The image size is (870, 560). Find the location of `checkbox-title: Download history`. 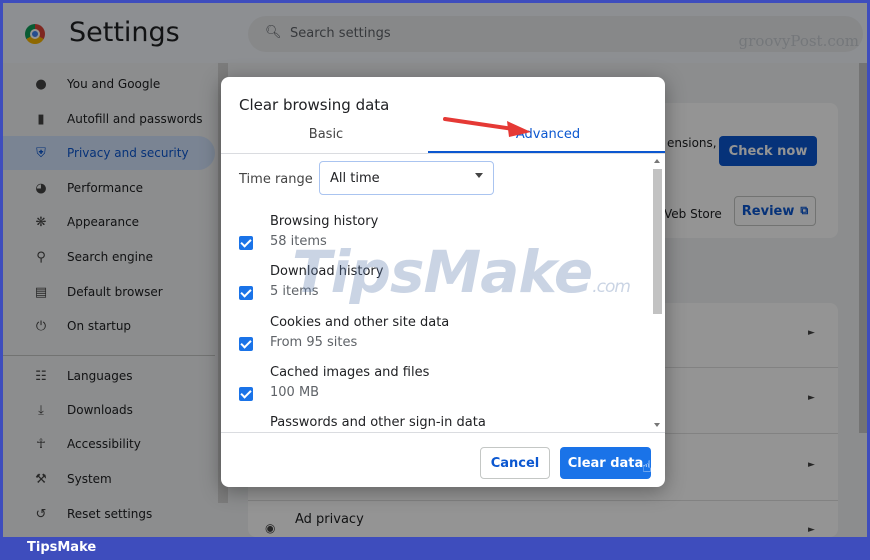

checkbox-title: Download history is located at coordinates (327, 271).